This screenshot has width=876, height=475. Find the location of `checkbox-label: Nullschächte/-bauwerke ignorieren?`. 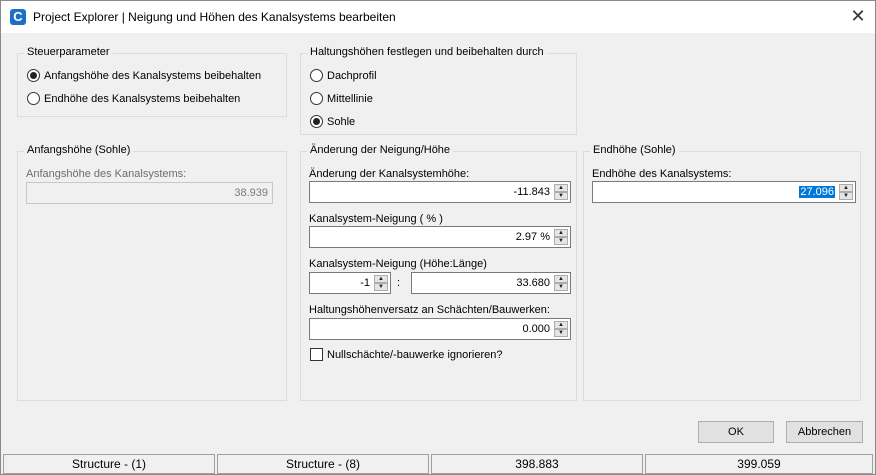

checkbox-label: Nullschächte/-bauwerke ignorieren? is located at coordinates (415, 355).